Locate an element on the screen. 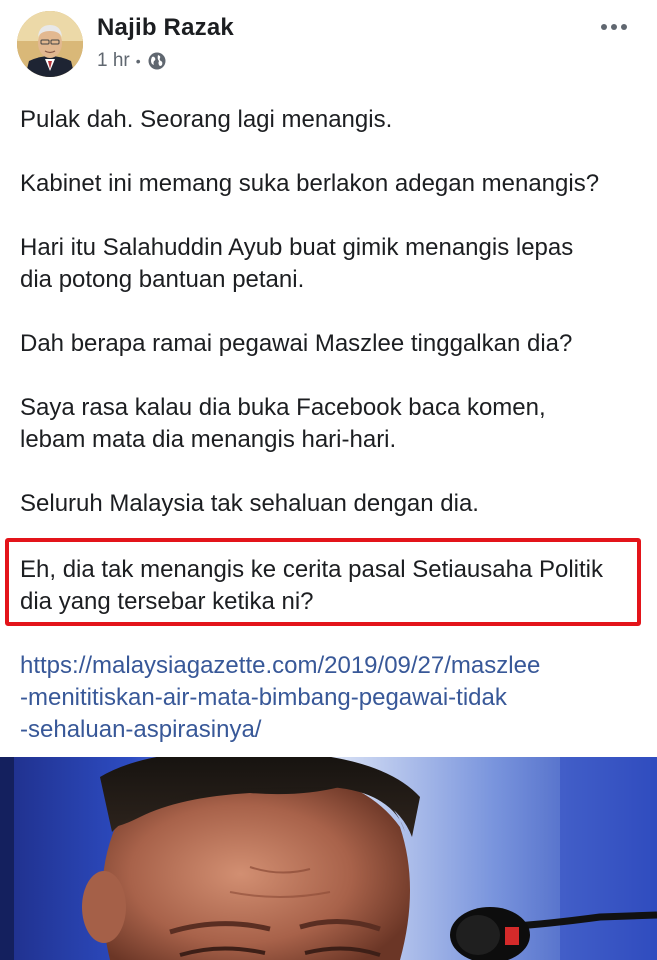  more-options-icon is located at coordinates (614, 23).